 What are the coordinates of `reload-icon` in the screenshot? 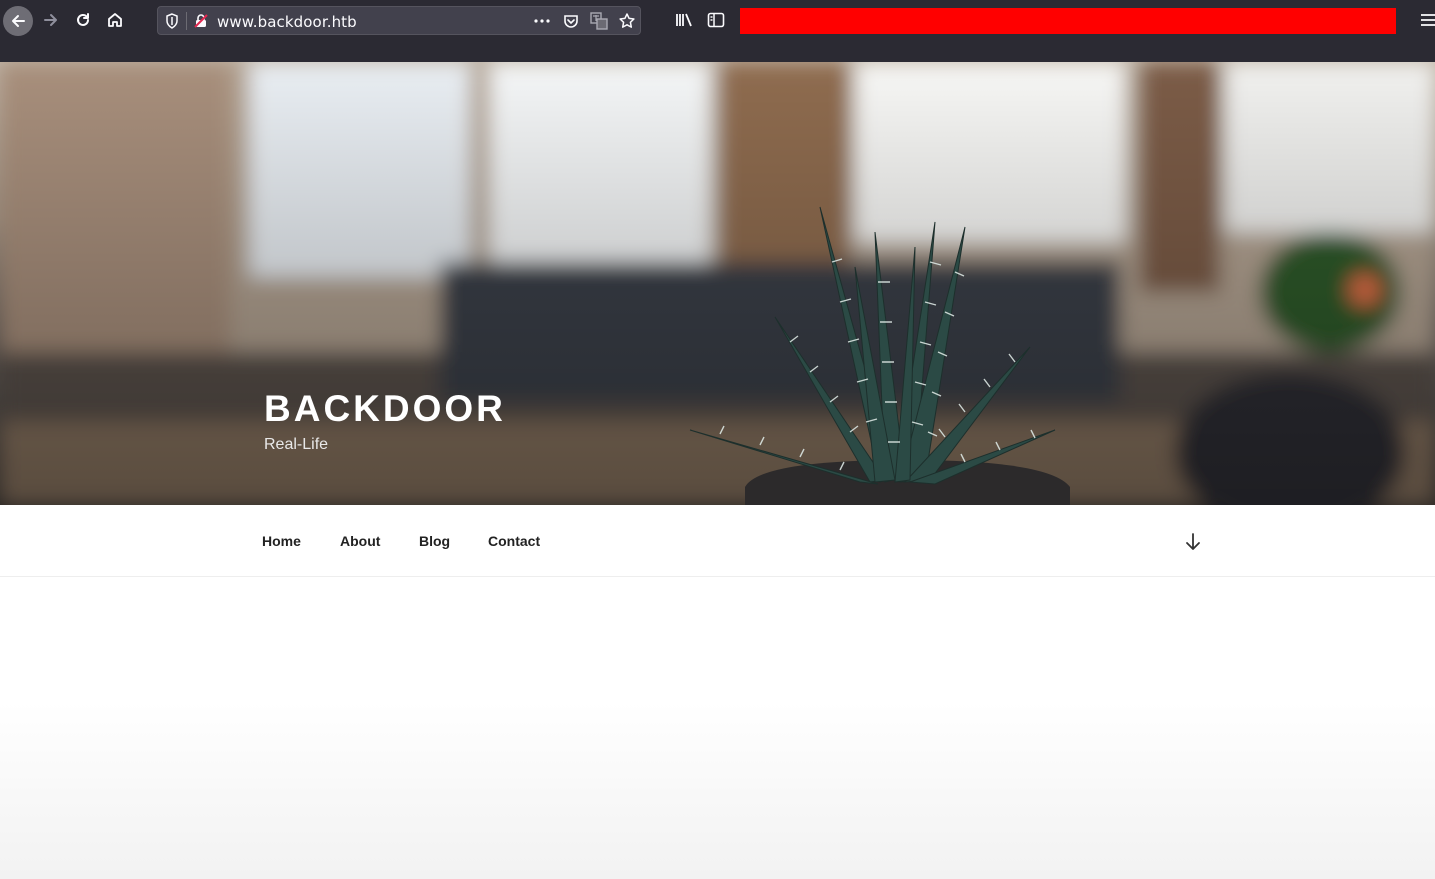 It's located at (83, 20).